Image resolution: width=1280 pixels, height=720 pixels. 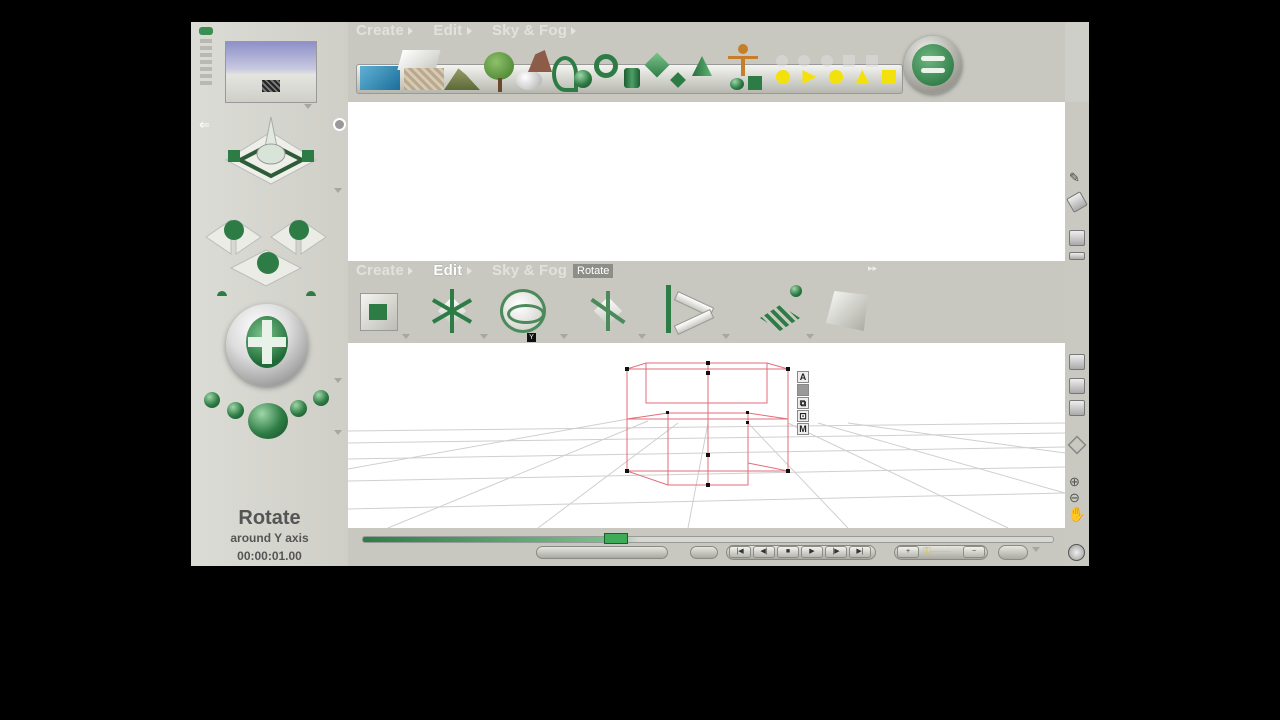 What do you see at coordinates (419, 60) in the screenshot?
I see `plane-icon` at bounding box center [419, 60].